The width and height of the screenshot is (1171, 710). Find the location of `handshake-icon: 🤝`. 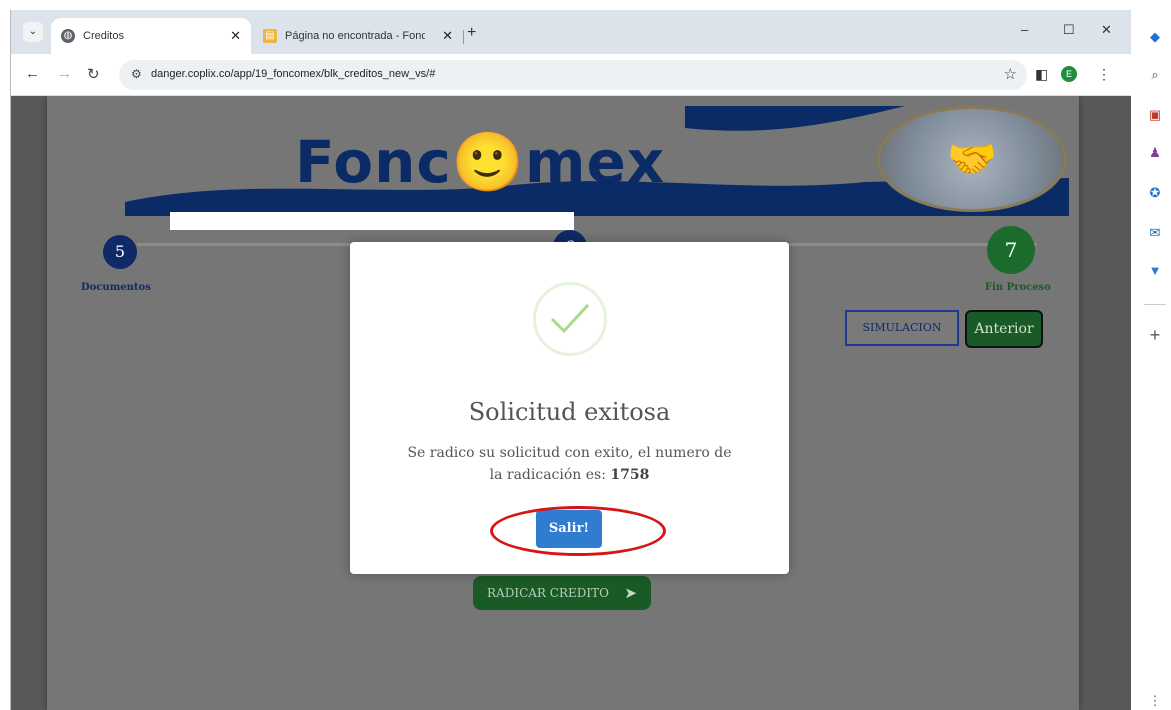

handshake-icon: 🤝 is located at coordinates (972, 159).